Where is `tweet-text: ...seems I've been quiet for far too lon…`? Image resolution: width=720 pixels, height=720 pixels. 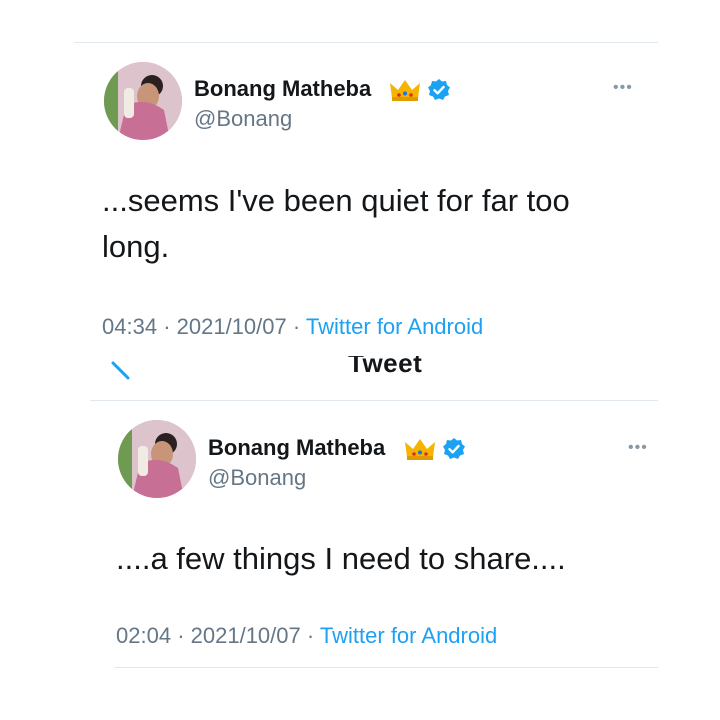 tweet-text: ...seems I've been quiet for far too lon… is located at coordinates (336, 223).